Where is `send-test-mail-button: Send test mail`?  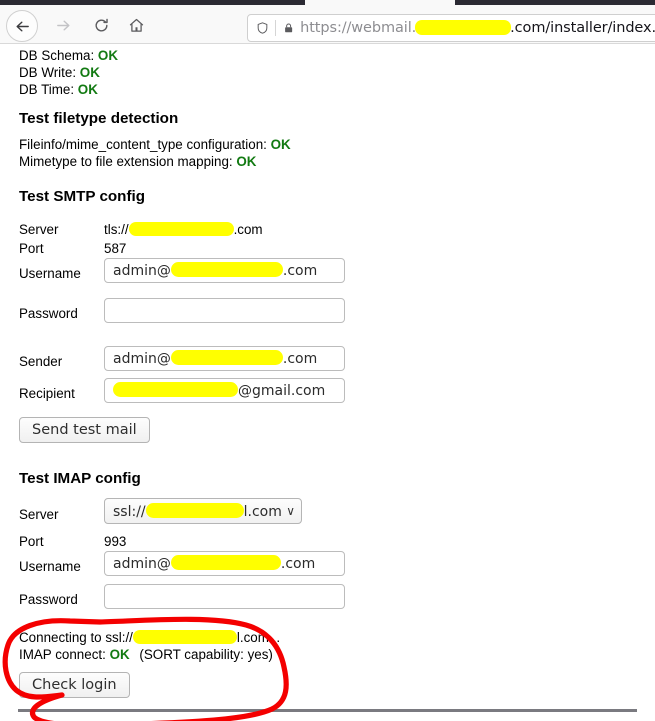
send-test-mail-button: Send test mail is located at coordinates (84, 430).